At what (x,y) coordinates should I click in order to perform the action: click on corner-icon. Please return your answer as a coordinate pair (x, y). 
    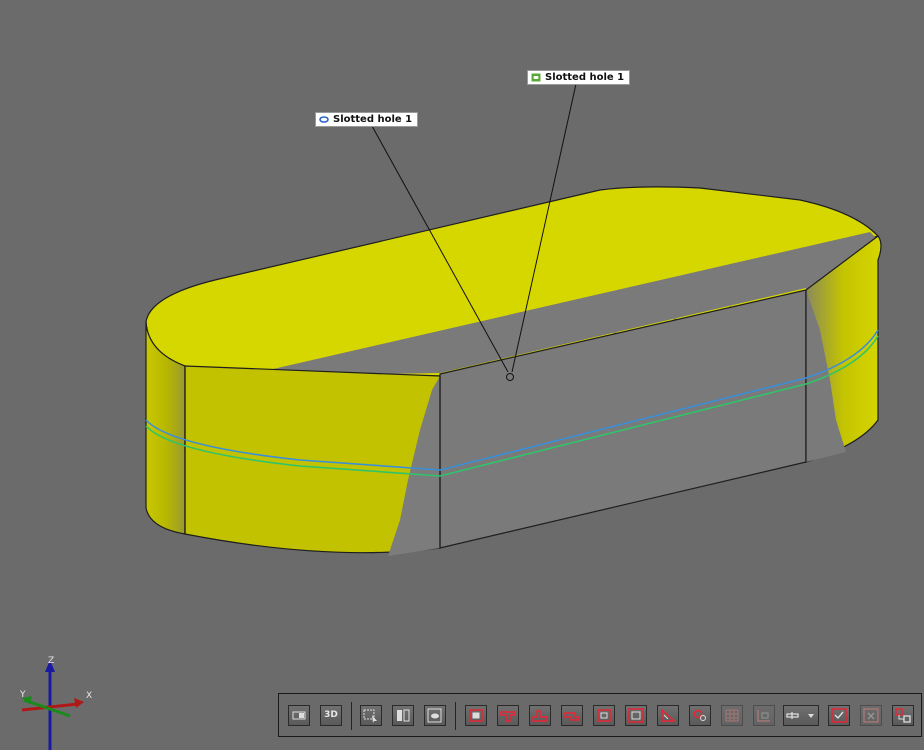
    Looking at the image, I should click on (763, 716).